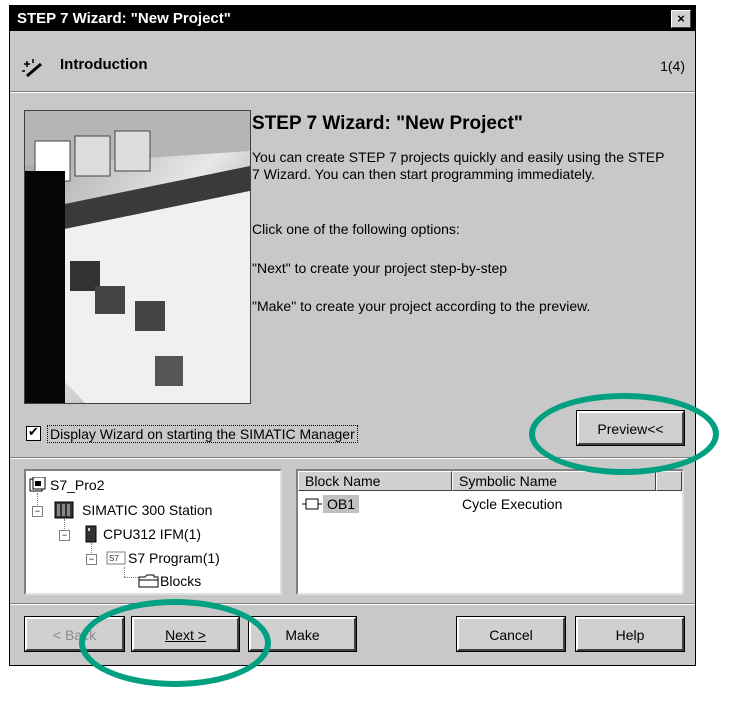  Describe the element at coordinates (124, 18) in the screenshot. I see `window-title: STEP 7 Wizard: "New Project"` at that location.